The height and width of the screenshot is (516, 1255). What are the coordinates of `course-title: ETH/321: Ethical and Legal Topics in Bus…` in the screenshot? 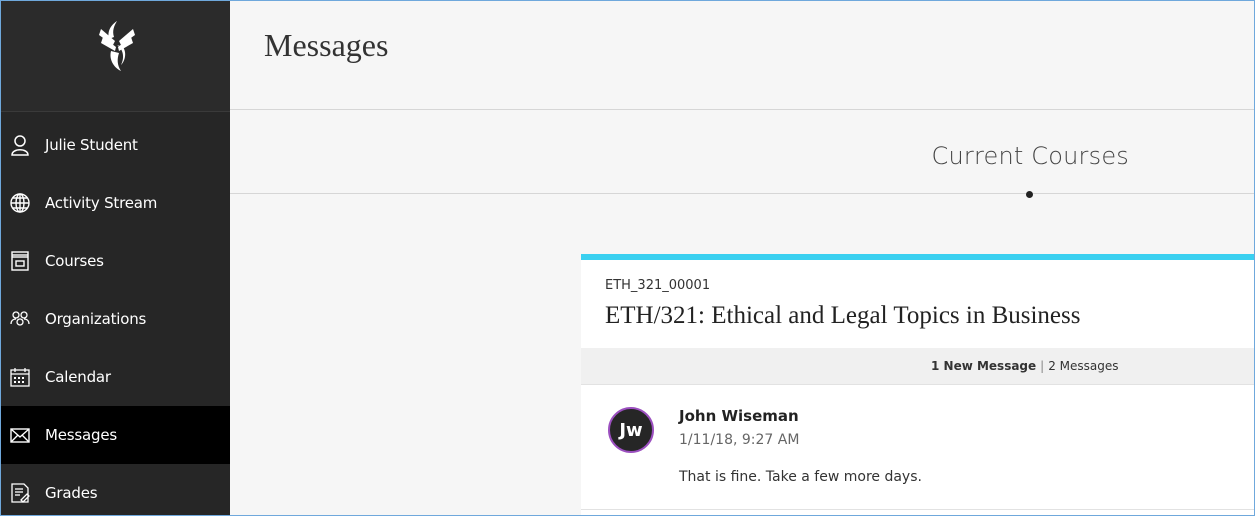 It's located at (843, 316).